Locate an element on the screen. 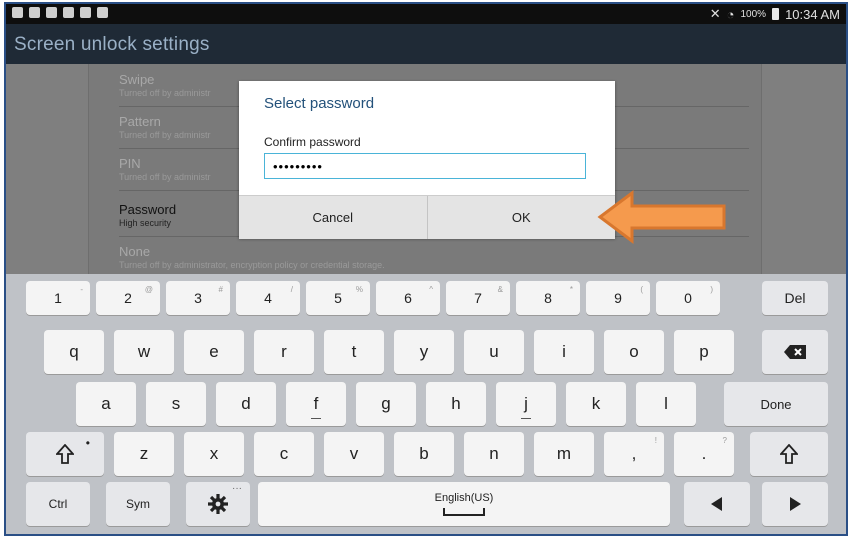  shift-left-key: • is located at coordinates (65, 454).